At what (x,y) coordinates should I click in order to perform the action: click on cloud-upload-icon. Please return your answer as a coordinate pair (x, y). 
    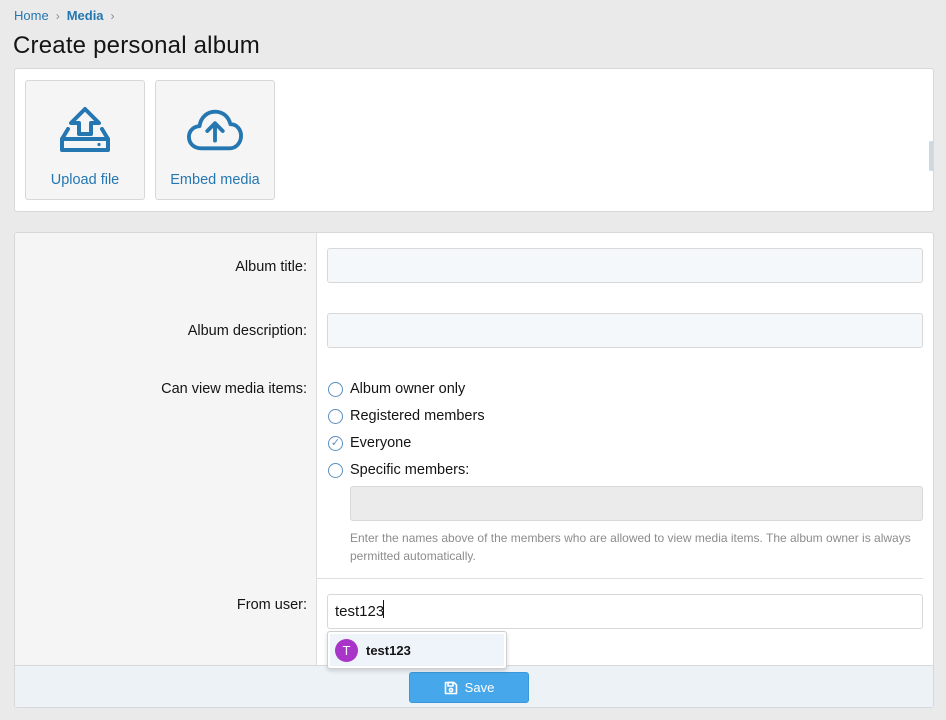
    Looking at the image, I should click on (215, 130).